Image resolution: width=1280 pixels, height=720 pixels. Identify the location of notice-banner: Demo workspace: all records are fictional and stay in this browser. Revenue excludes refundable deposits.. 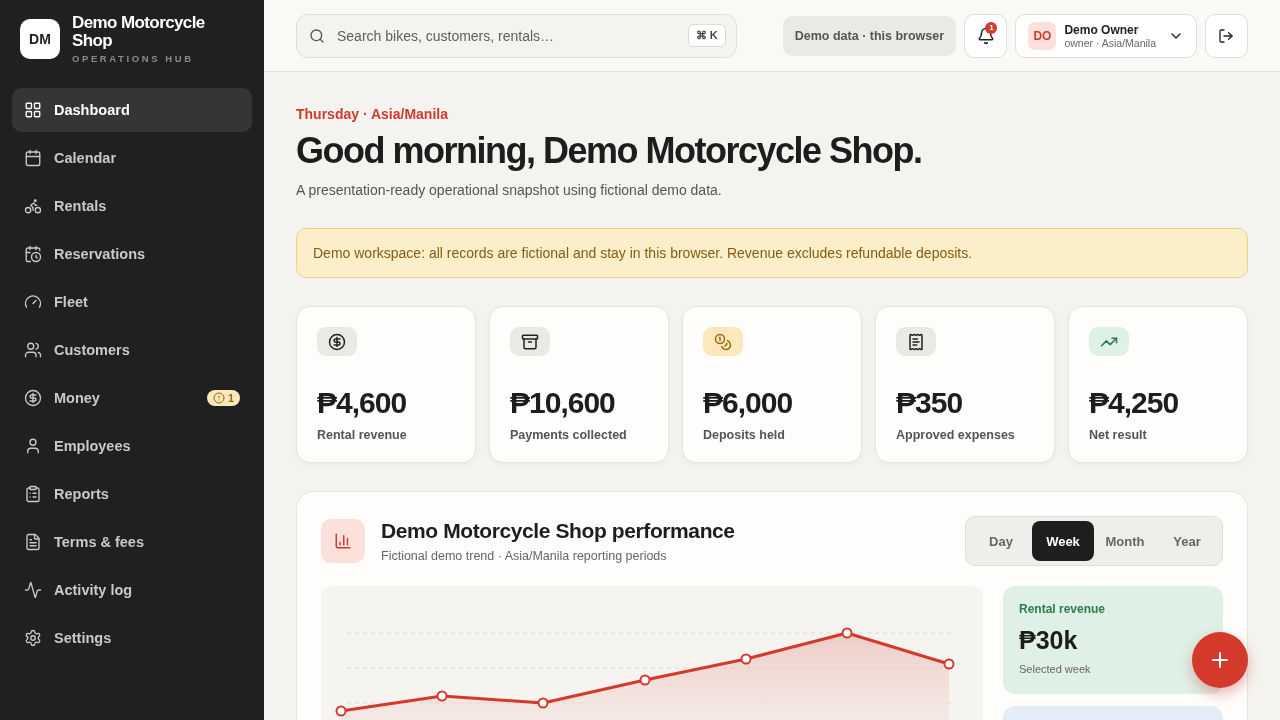
(772, 253).